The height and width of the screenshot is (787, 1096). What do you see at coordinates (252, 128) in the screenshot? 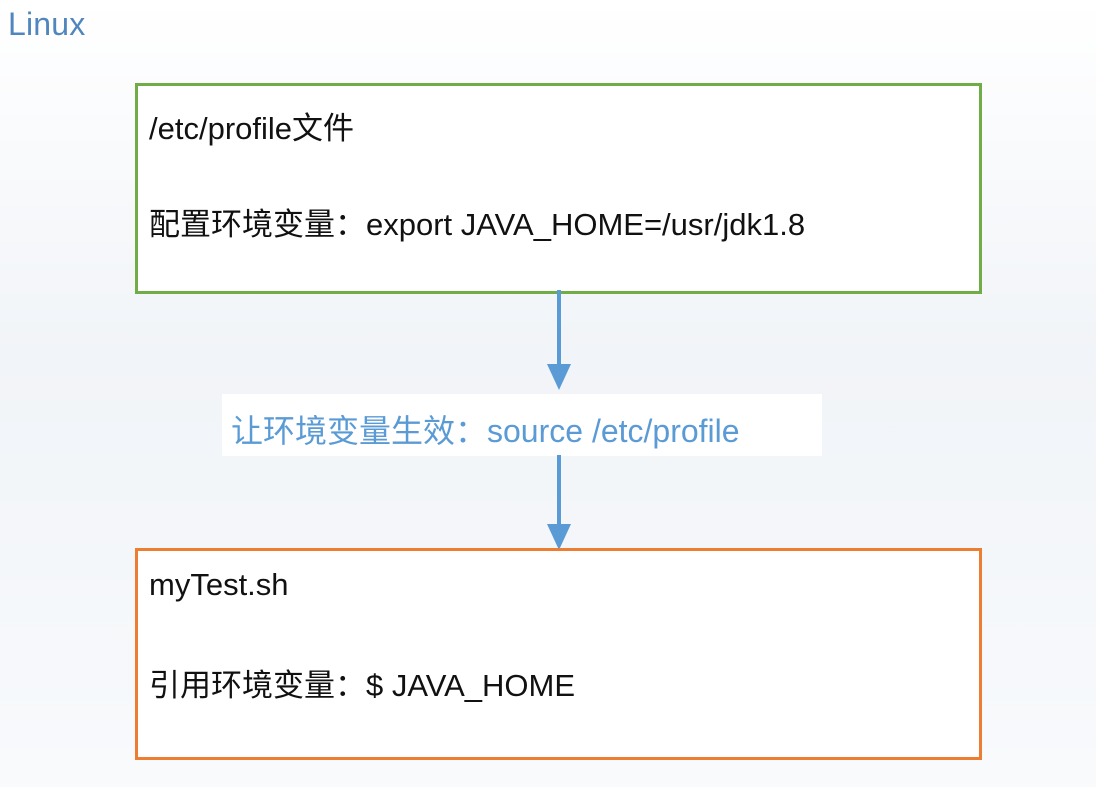
I see `profile-file-name: /etc/profile文件` at bounding box center [252, 128].